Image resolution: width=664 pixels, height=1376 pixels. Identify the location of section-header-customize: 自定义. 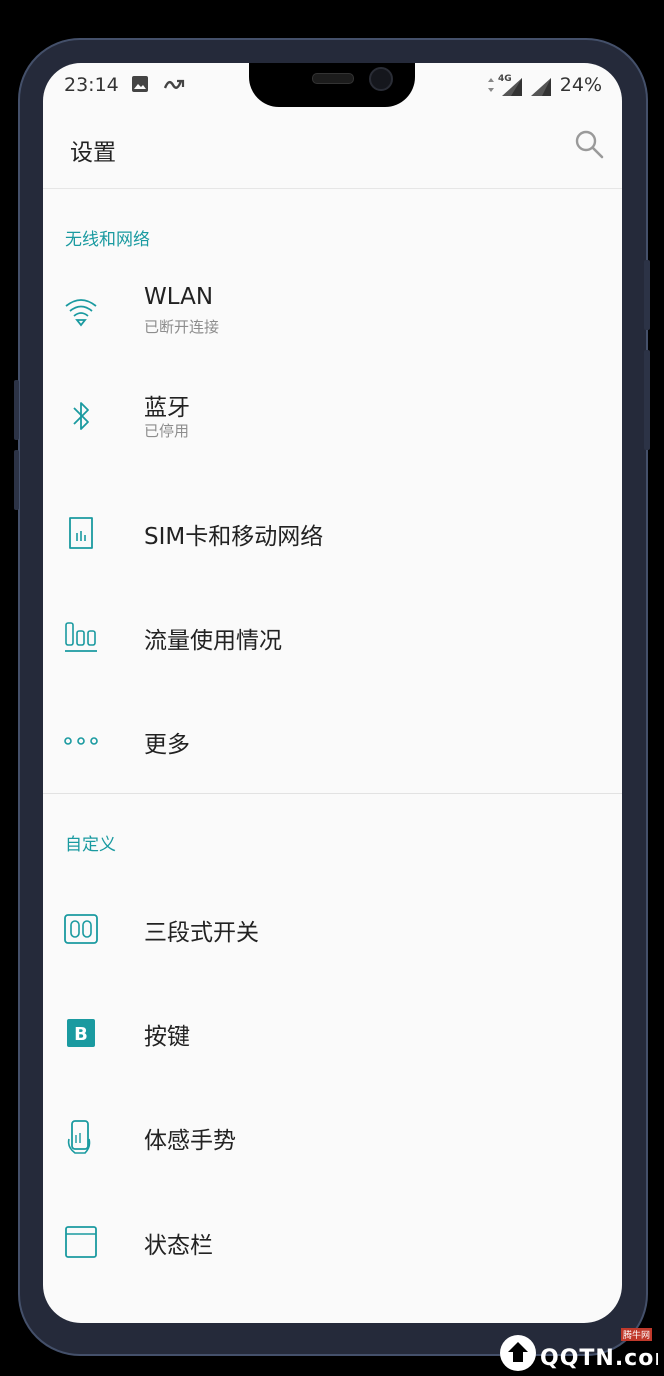
(90, 845).